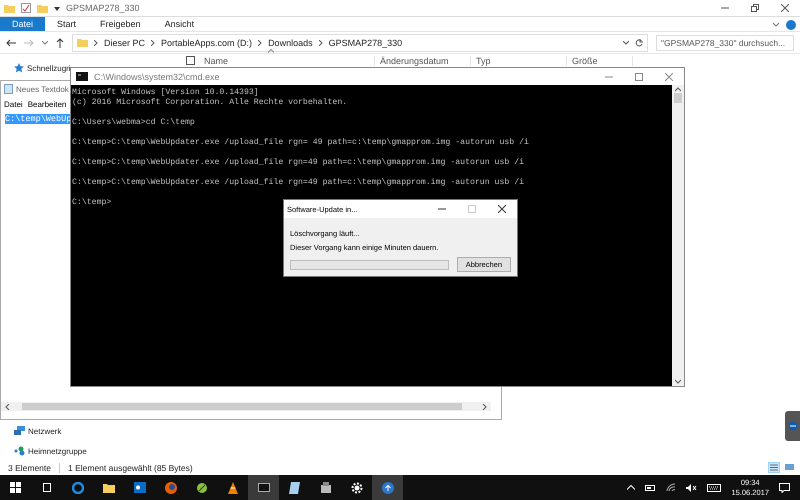 The width and height of the screenshot is (800, 500). Describe the element at coordinates (631, 487) in the screenshot. I see `show-hidden-icons` at that location.